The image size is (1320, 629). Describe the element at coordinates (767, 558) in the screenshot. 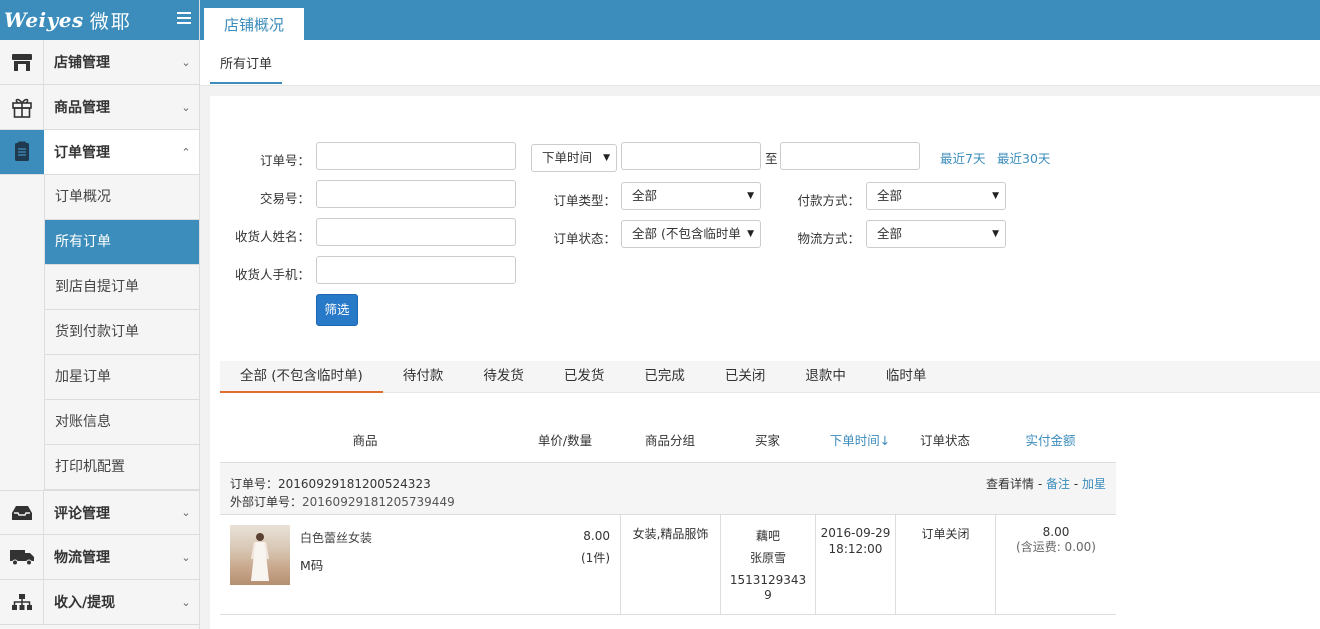

I see `buyer-name: 张原雪` at that location.